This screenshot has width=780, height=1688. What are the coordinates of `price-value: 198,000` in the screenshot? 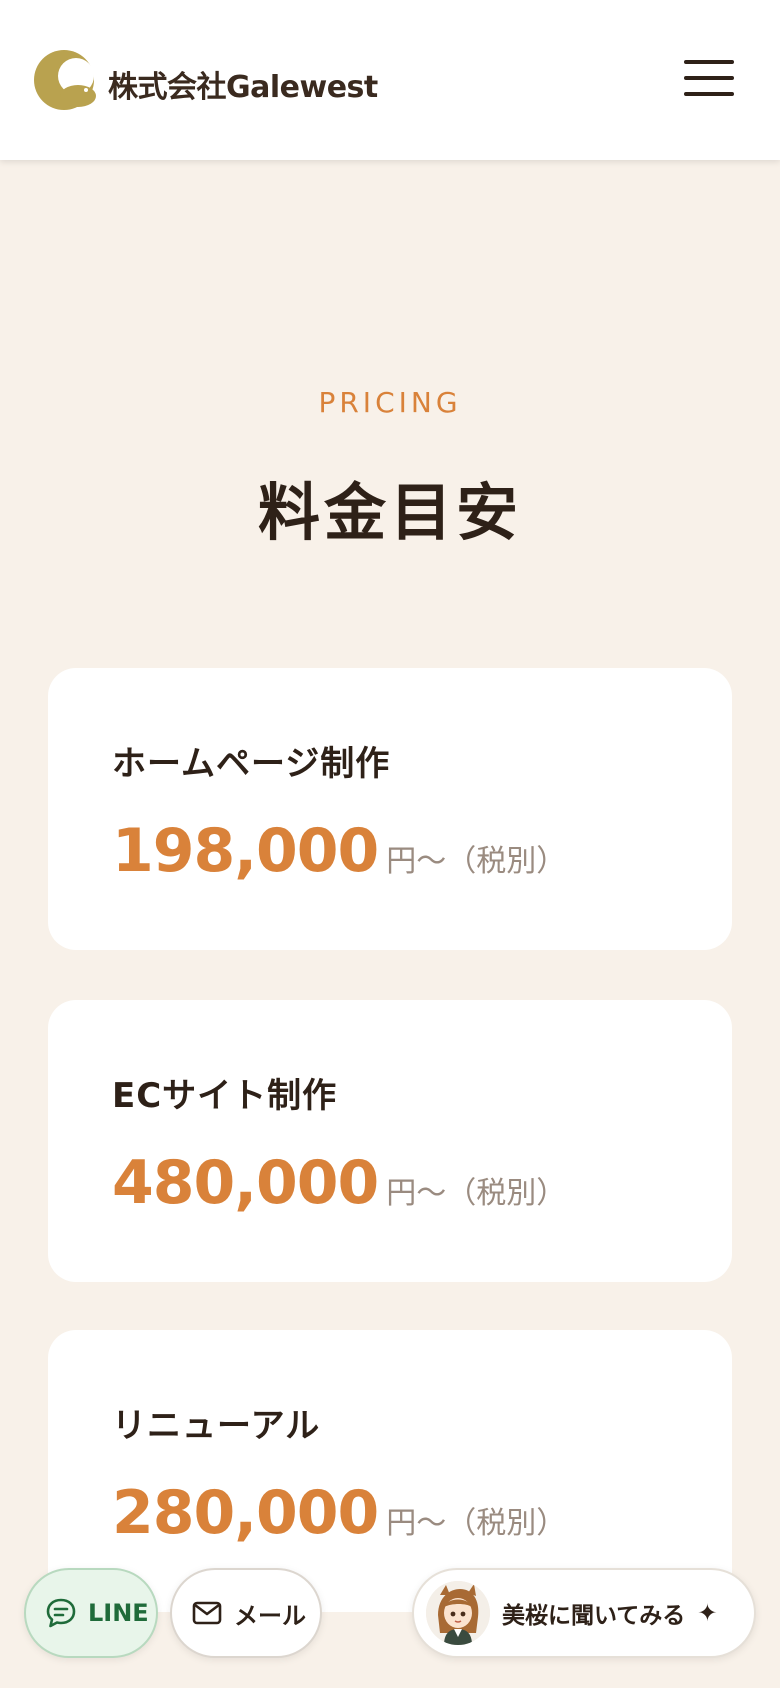 It's located at (245, 851).